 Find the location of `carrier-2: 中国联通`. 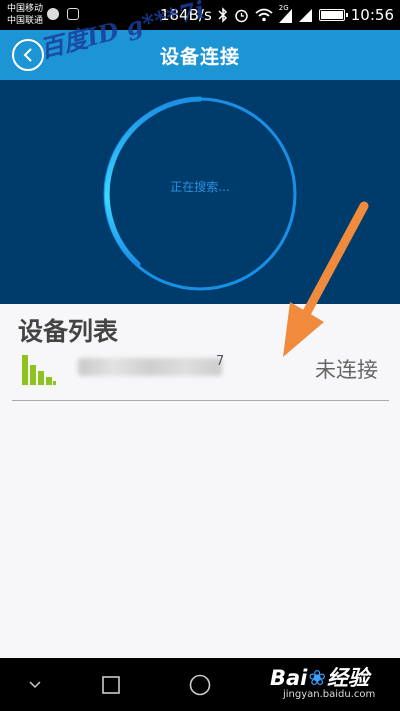

carrier-2: 中国联通 is located at coordinates (25, 21).